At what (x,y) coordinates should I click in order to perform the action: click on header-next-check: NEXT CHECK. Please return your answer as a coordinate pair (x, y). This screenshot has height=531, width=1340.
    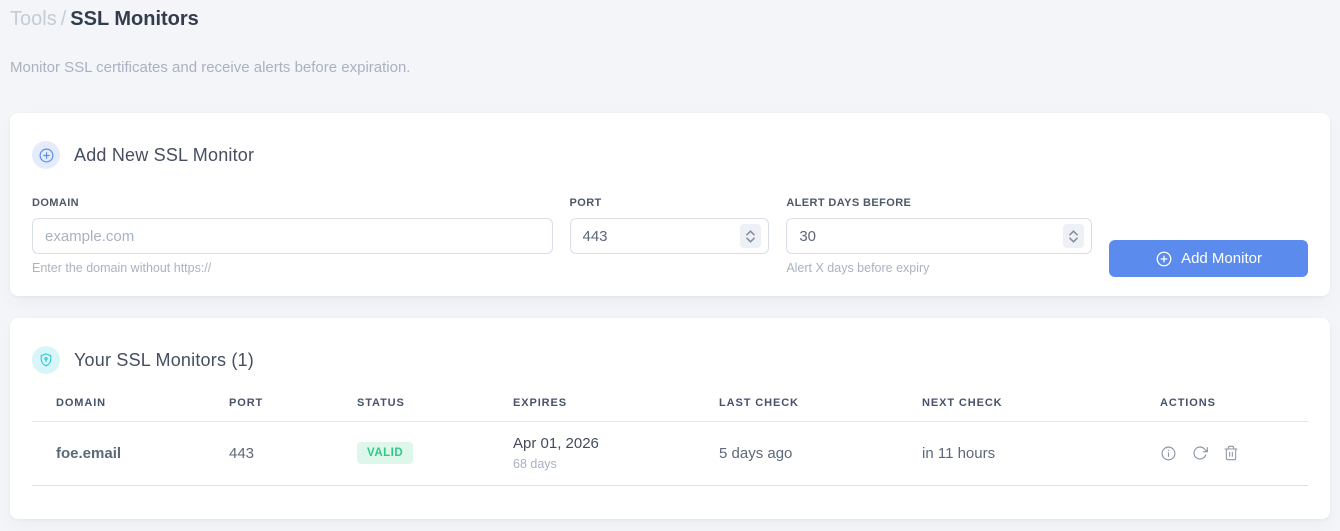
    Looking at the image, I should click on (1025, 409).